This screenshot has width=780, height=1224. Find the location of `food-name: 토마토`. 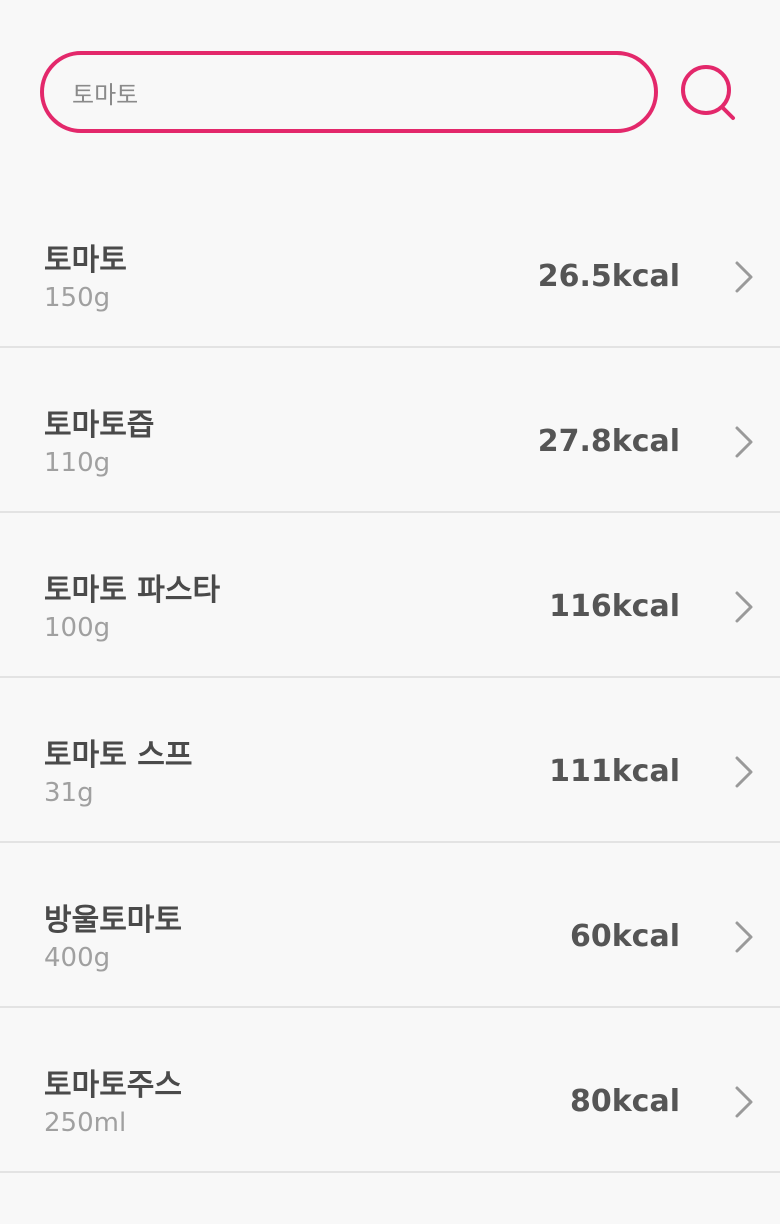

food-name: 토마토 is located at coordinates (85, 260).